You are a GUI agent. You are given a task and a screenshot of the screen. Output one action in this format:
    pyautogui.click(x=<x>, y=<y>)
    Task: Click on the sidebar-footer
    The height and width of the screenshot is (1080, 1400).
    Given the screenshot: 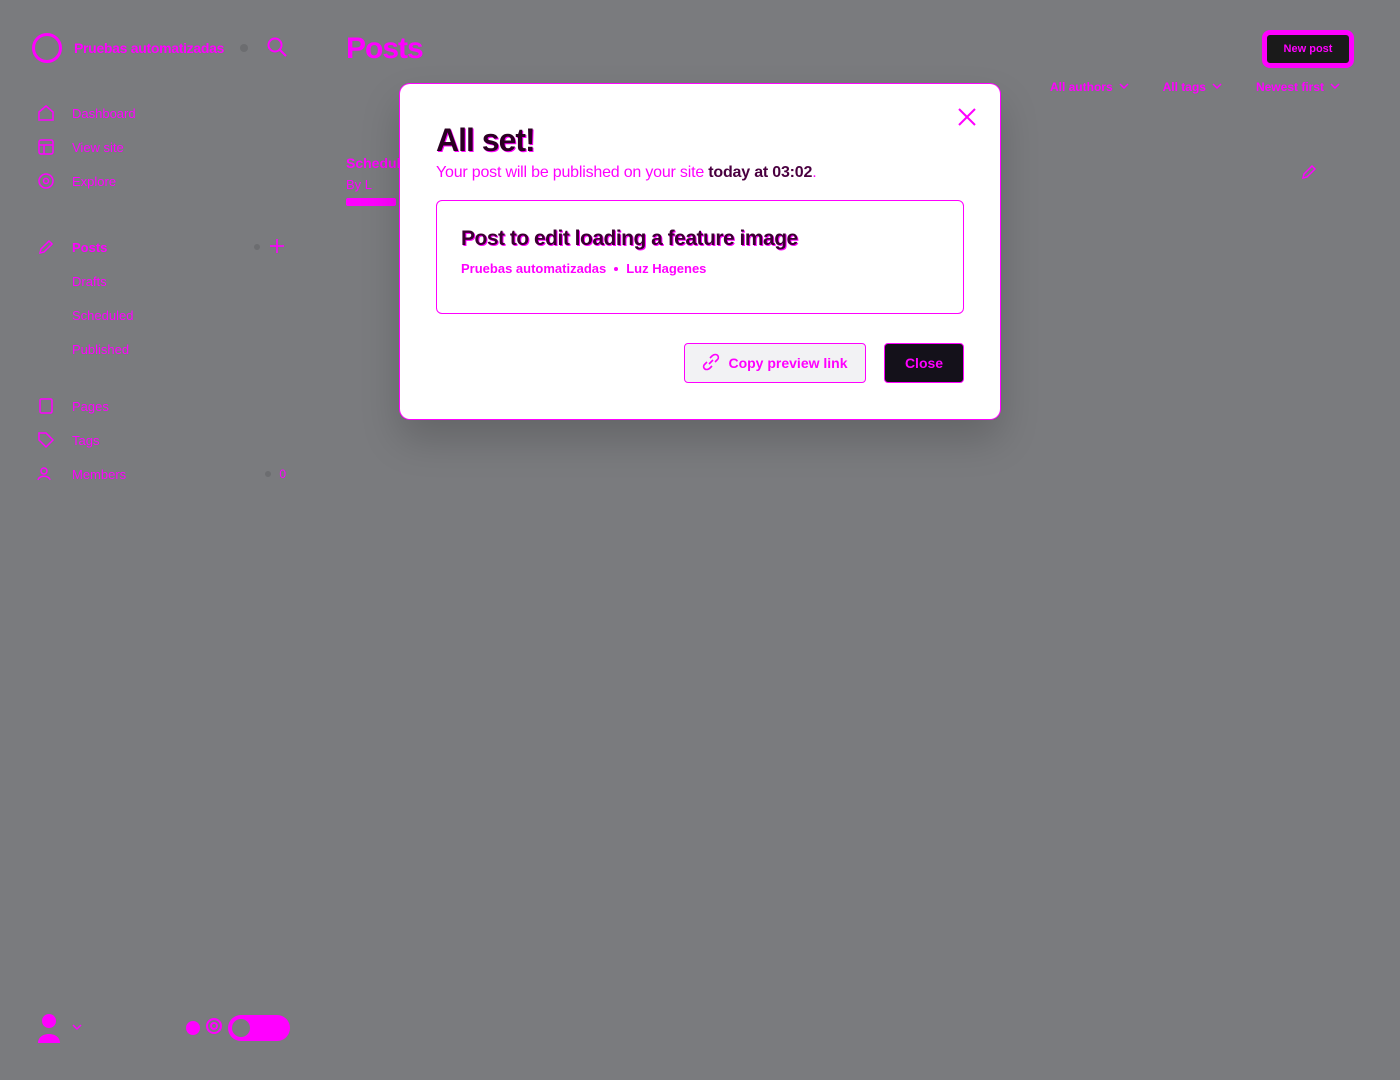 What is the action you would take?
    pyautogui.click(x=163, y=1028)
    